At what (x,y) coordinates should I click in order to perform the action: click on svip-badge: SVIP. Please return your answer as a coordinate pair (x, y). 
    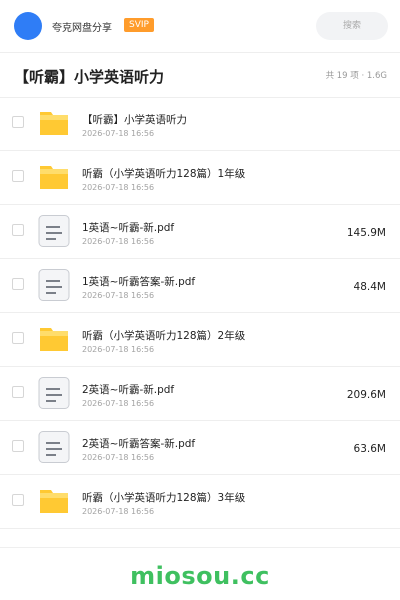
    Looking at the image, I should click on (139, 25).